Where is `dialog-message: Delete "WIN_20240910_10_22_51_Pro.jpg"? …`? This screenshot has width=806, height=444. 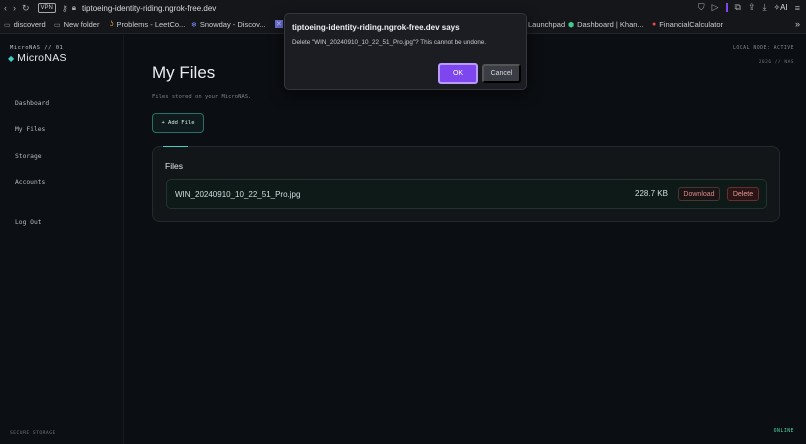
dialog-message: Delete "WIN_20240910_10_22_51_Pro.jpg"? … is located at coordinates (389, 42).